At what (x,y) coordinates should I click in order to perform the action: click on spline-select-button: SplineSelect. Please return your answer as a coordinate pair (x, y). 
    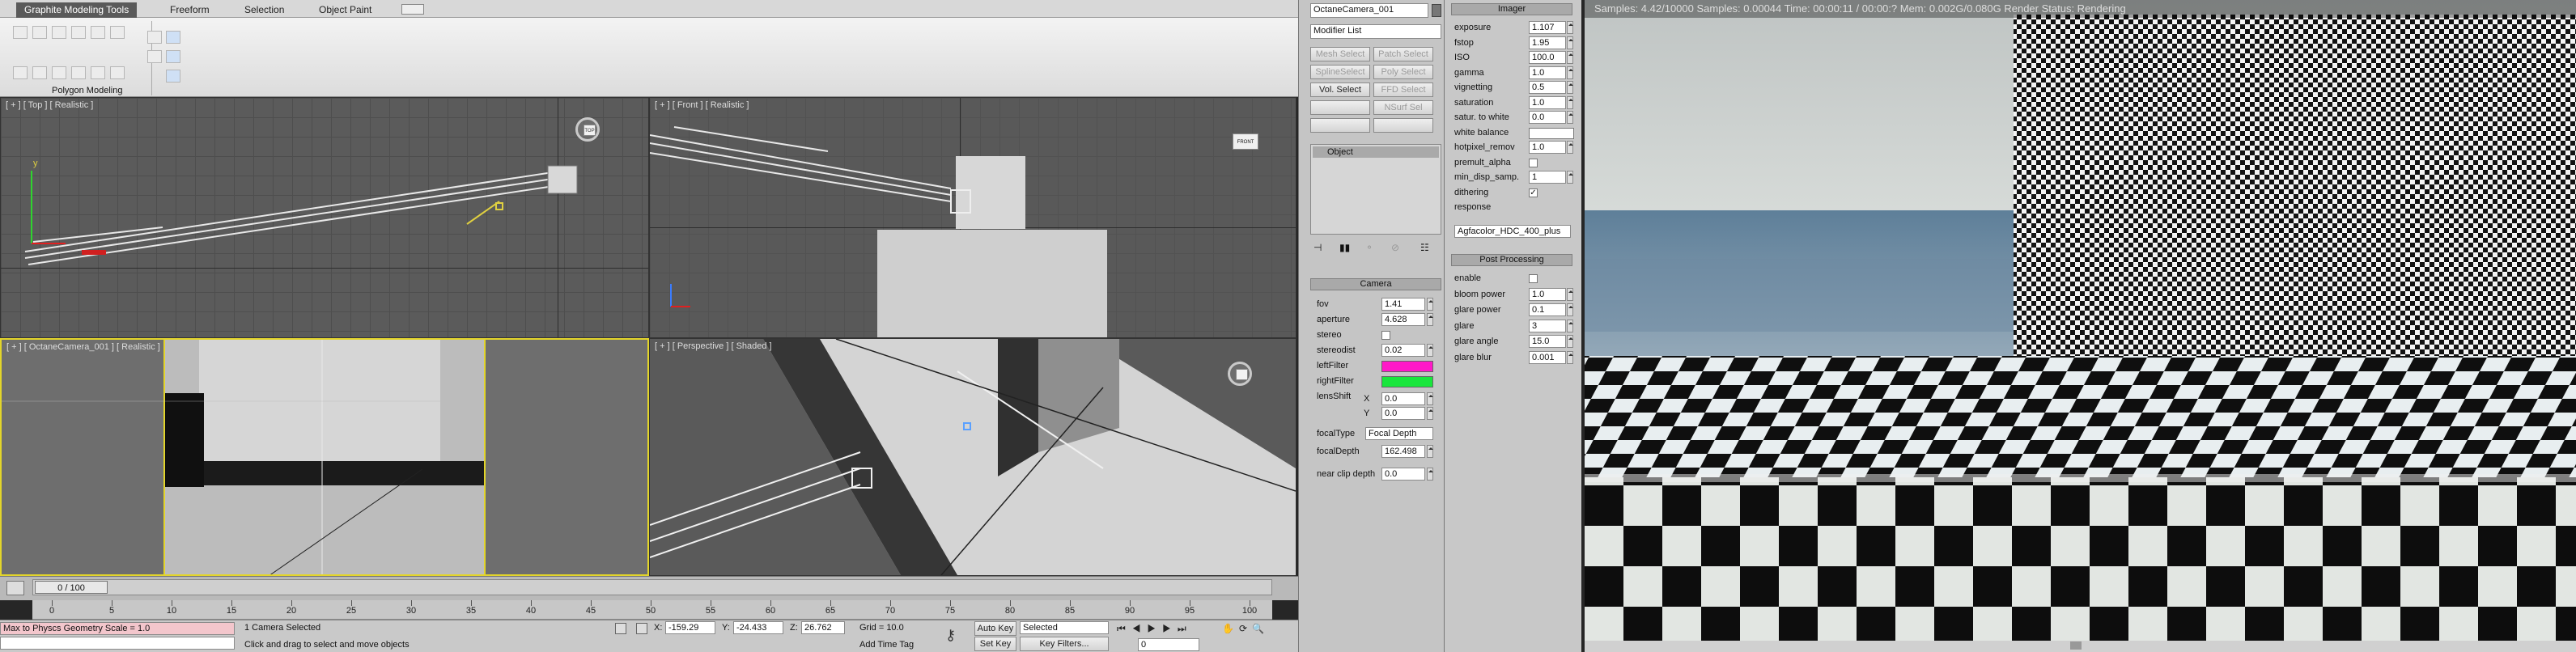
    Looking at the image, I should click on (1340, 72).